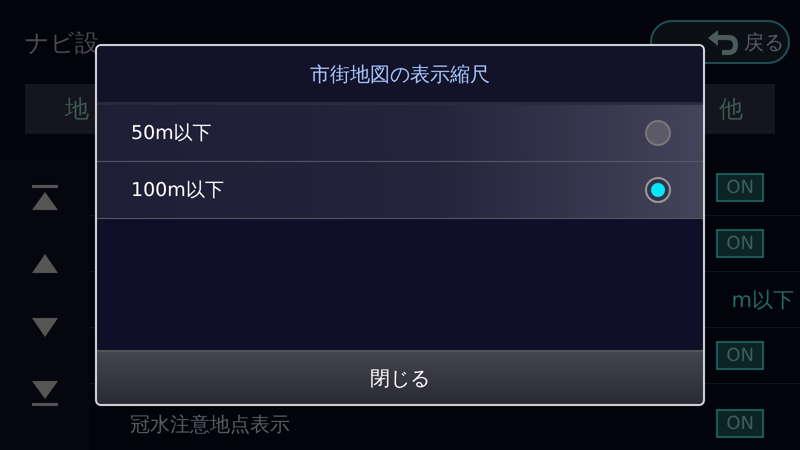  What do you see at coordinates (400, 190) in the screenshot?
I see `option-row: 100m以下` at bounding box center [400, 190].